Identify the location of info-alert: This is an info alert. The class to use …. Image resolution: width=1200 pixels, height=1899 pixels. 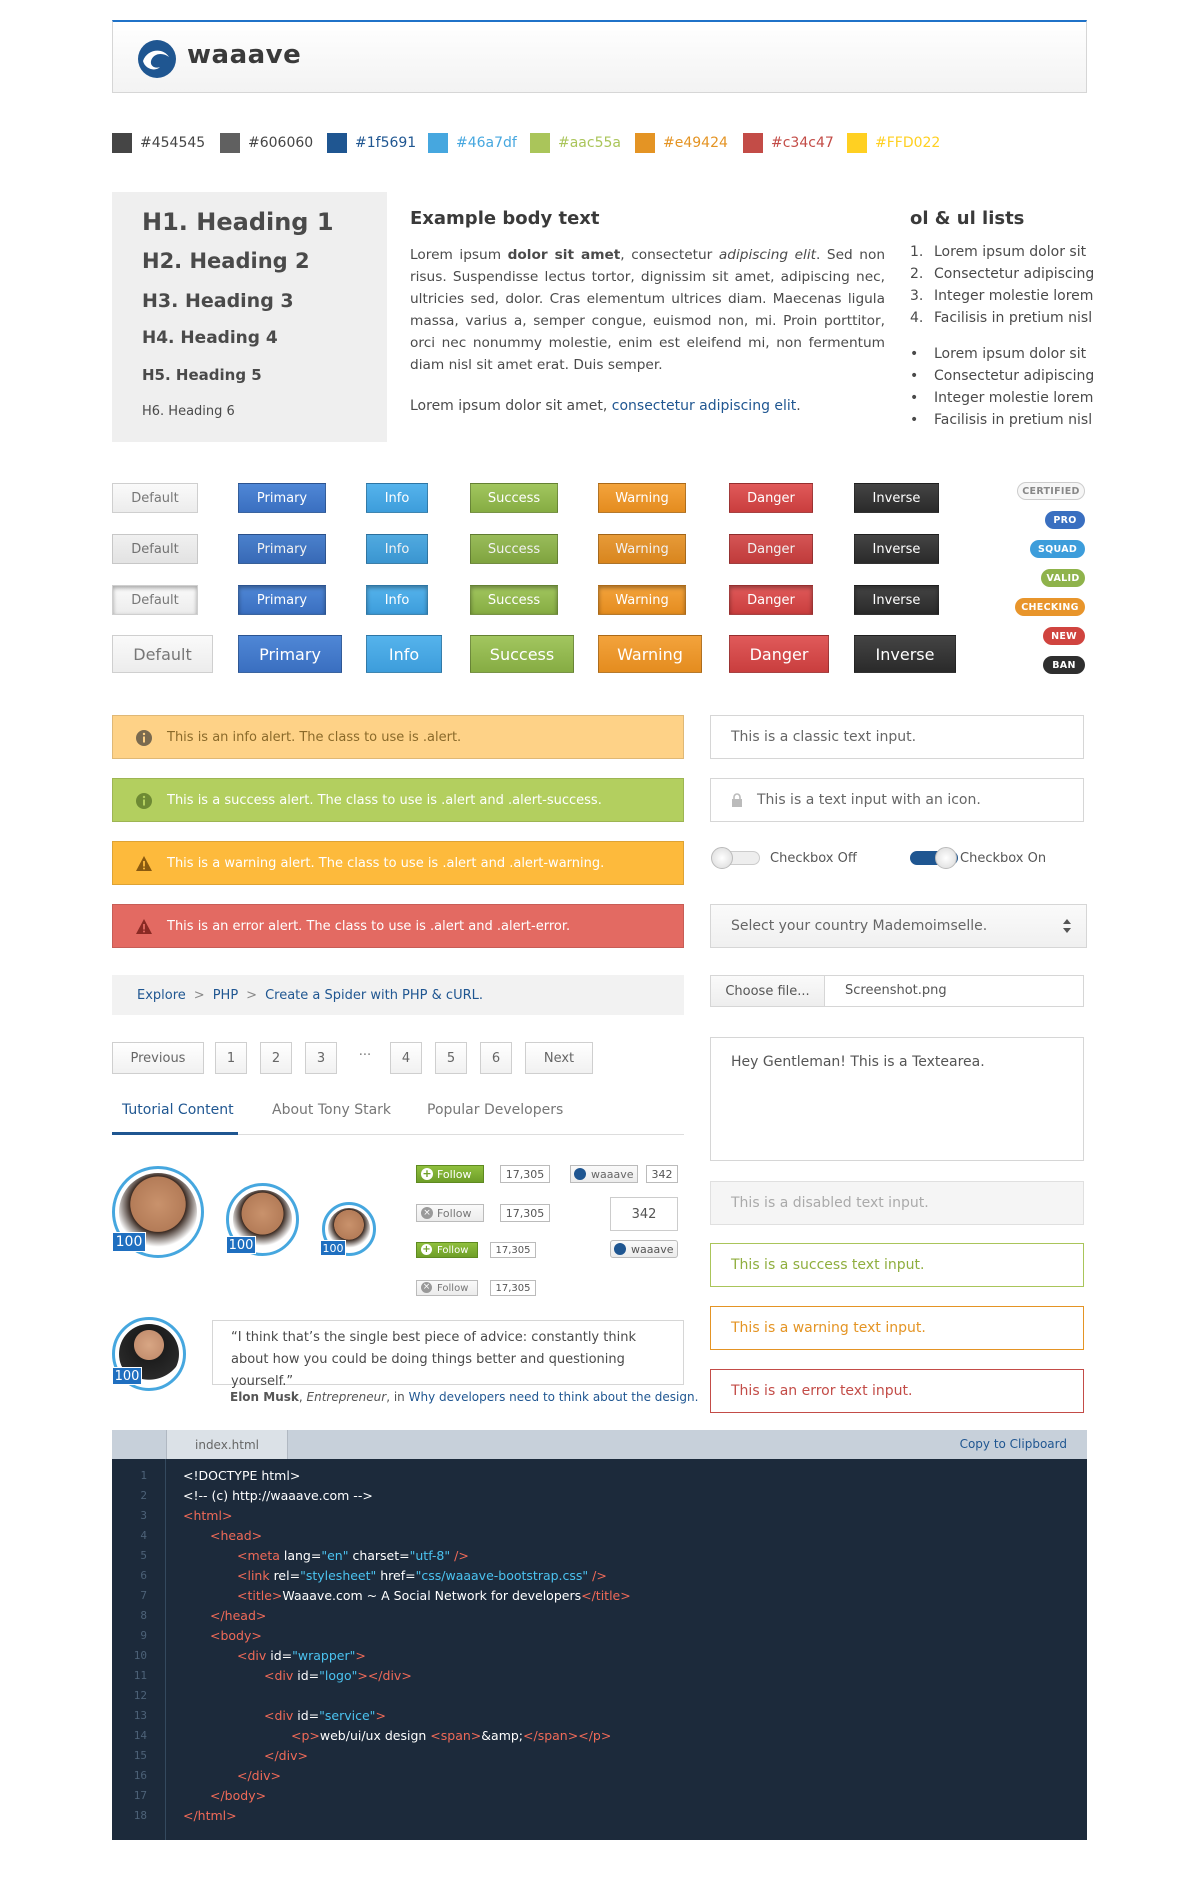
(398, 737).